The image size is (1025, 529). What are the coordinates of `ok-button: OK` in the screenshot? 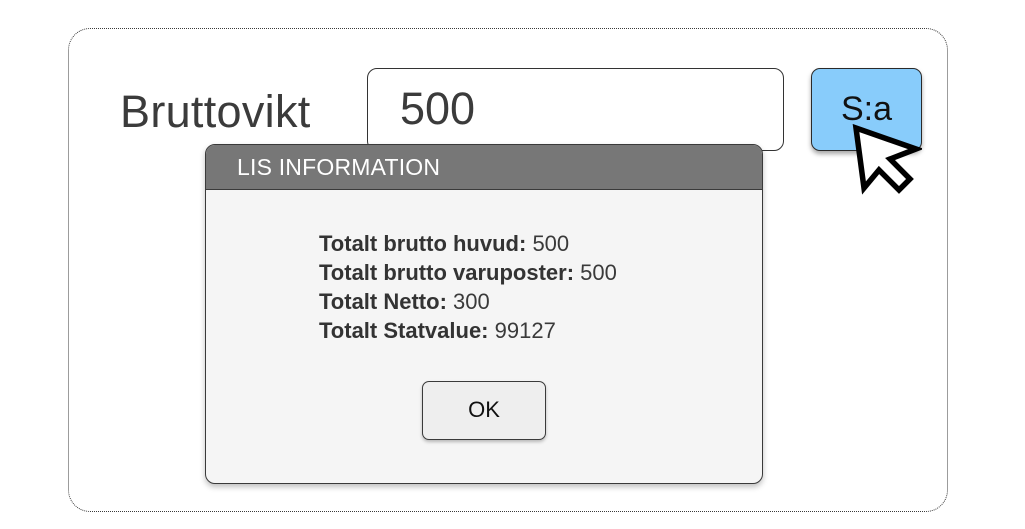 It's located at (484, 410).